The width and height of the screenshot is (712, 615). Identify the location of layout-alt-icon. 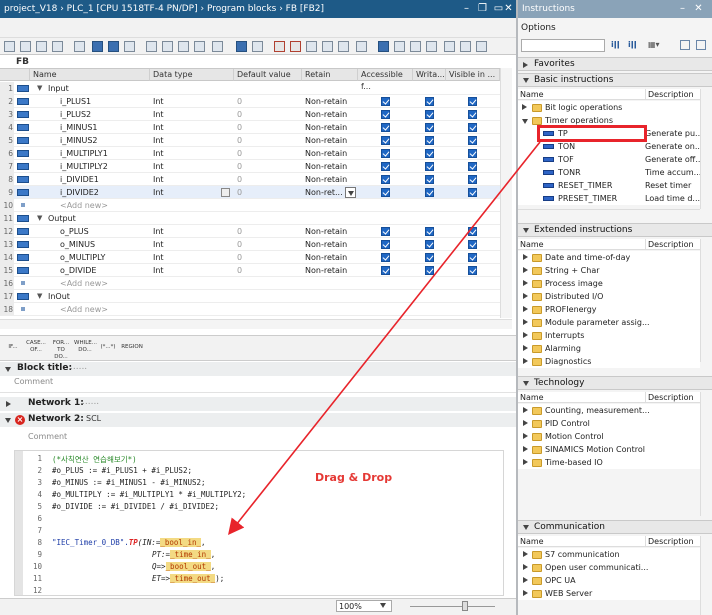
(701, 45).